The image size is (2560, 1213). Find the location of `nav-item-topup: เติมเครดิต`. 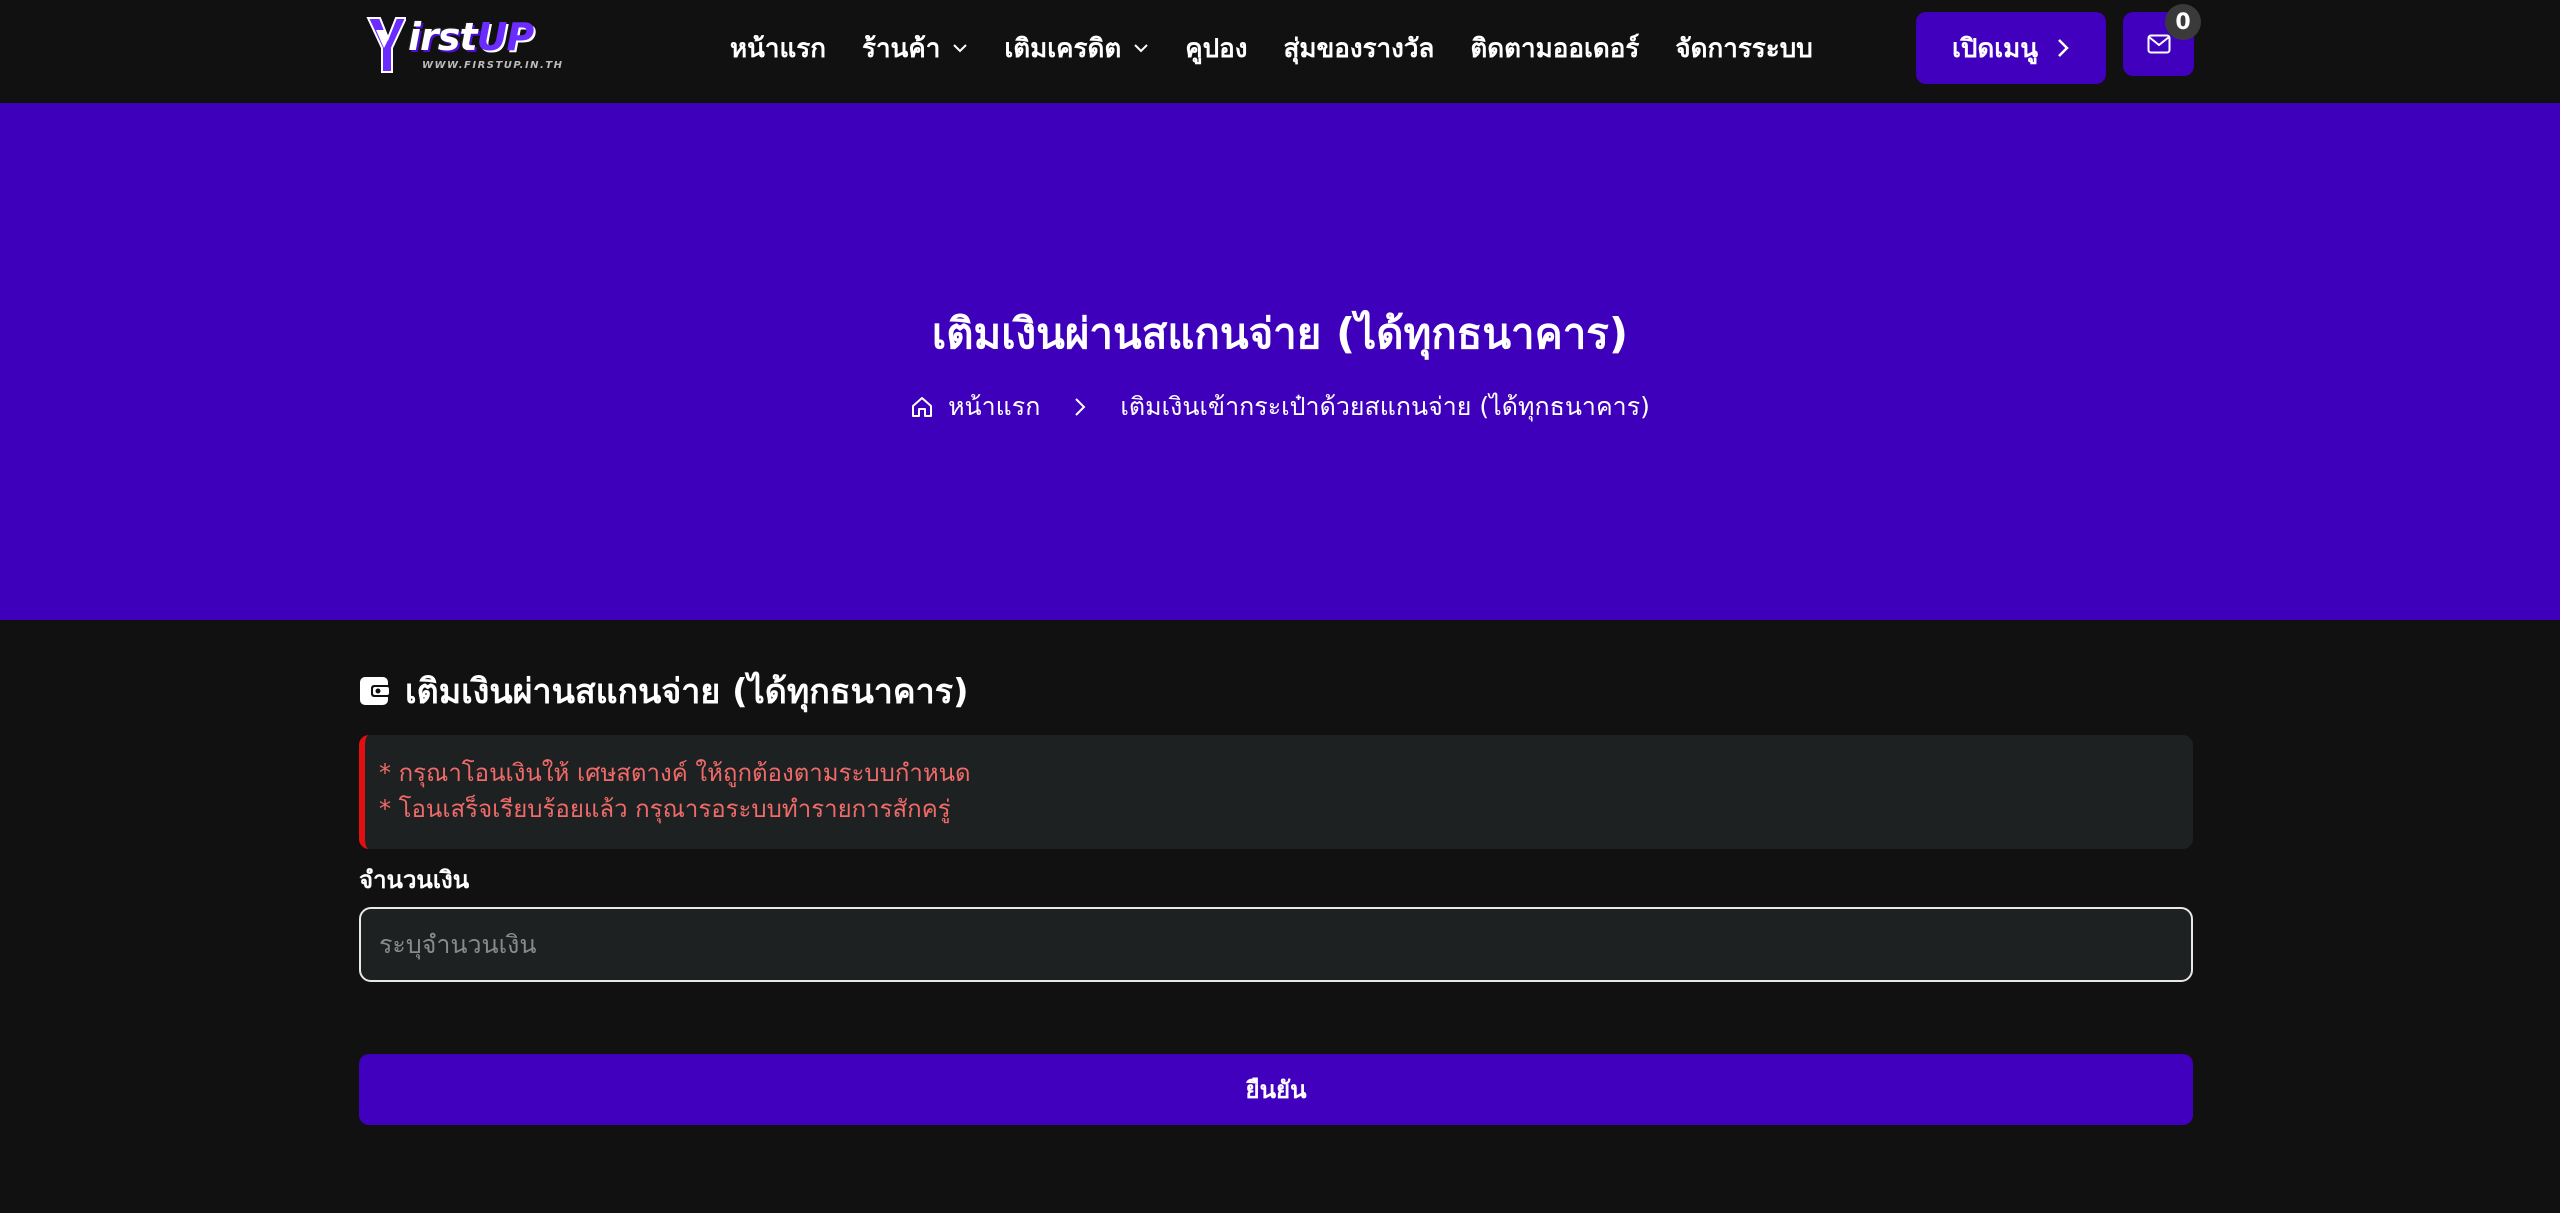

nav-item-topup: เติมเครดิต is located at coordinates (1076, 48).